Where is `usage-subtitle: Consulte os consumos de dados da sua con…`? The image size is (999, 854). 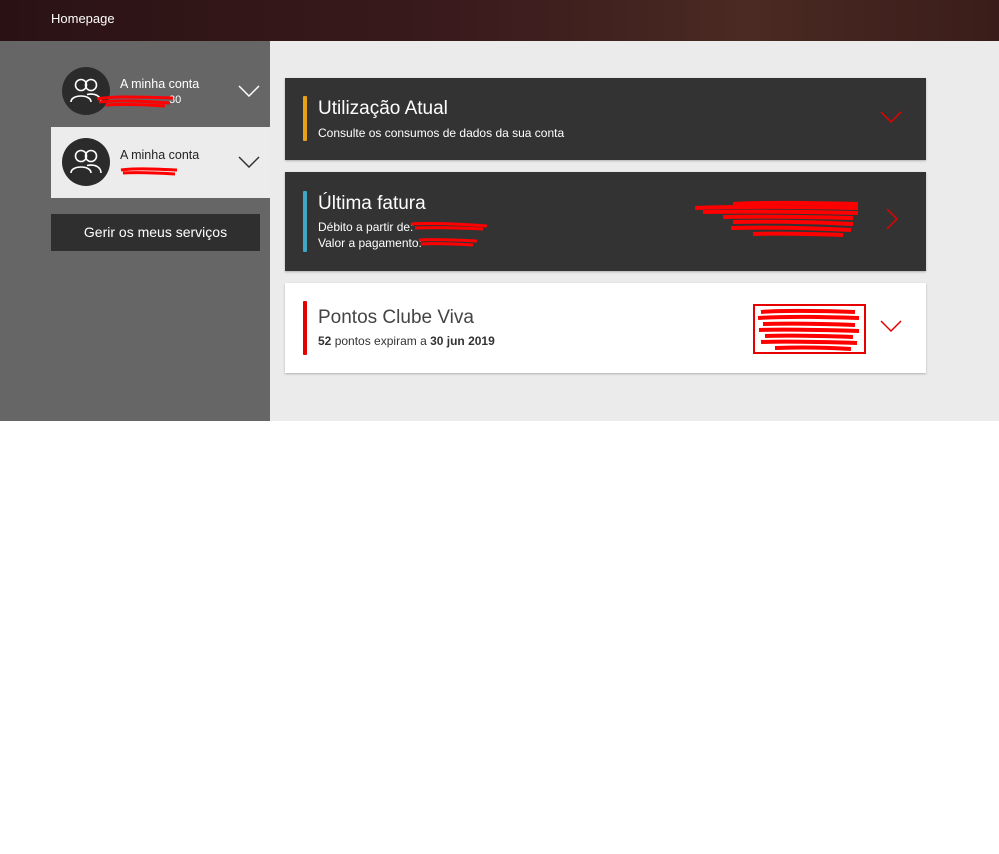
usage-subtitle: Consulte os consumos de dados da sua con… is located at coordinates (441, 133).